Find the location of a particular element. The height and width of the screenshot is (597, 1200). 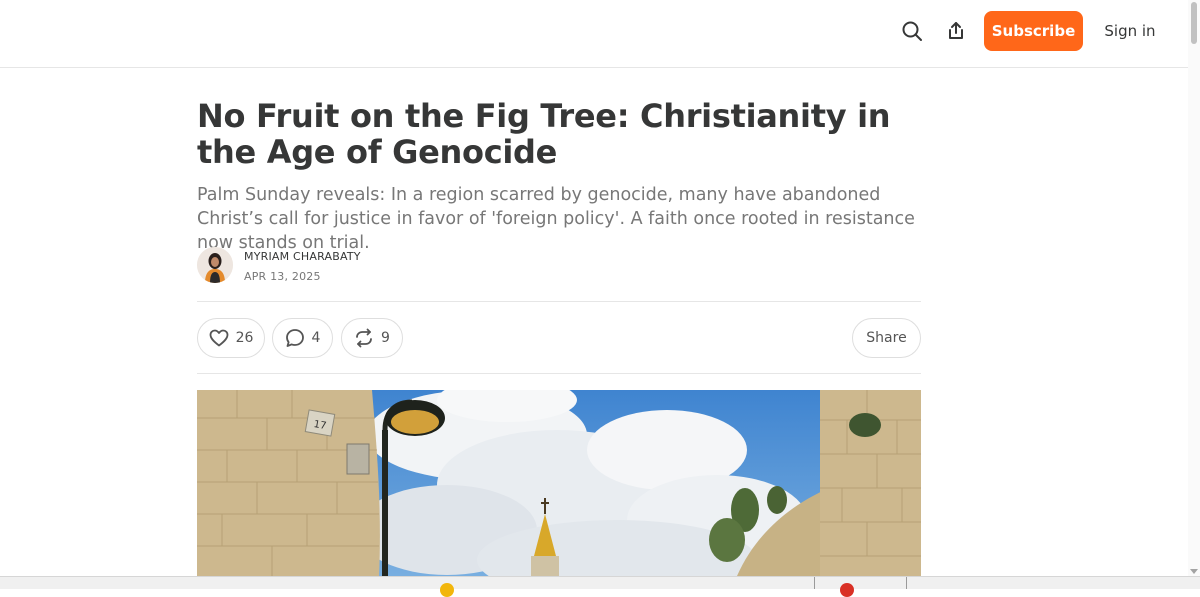

share-post-button is located at coordinates (956, 31).